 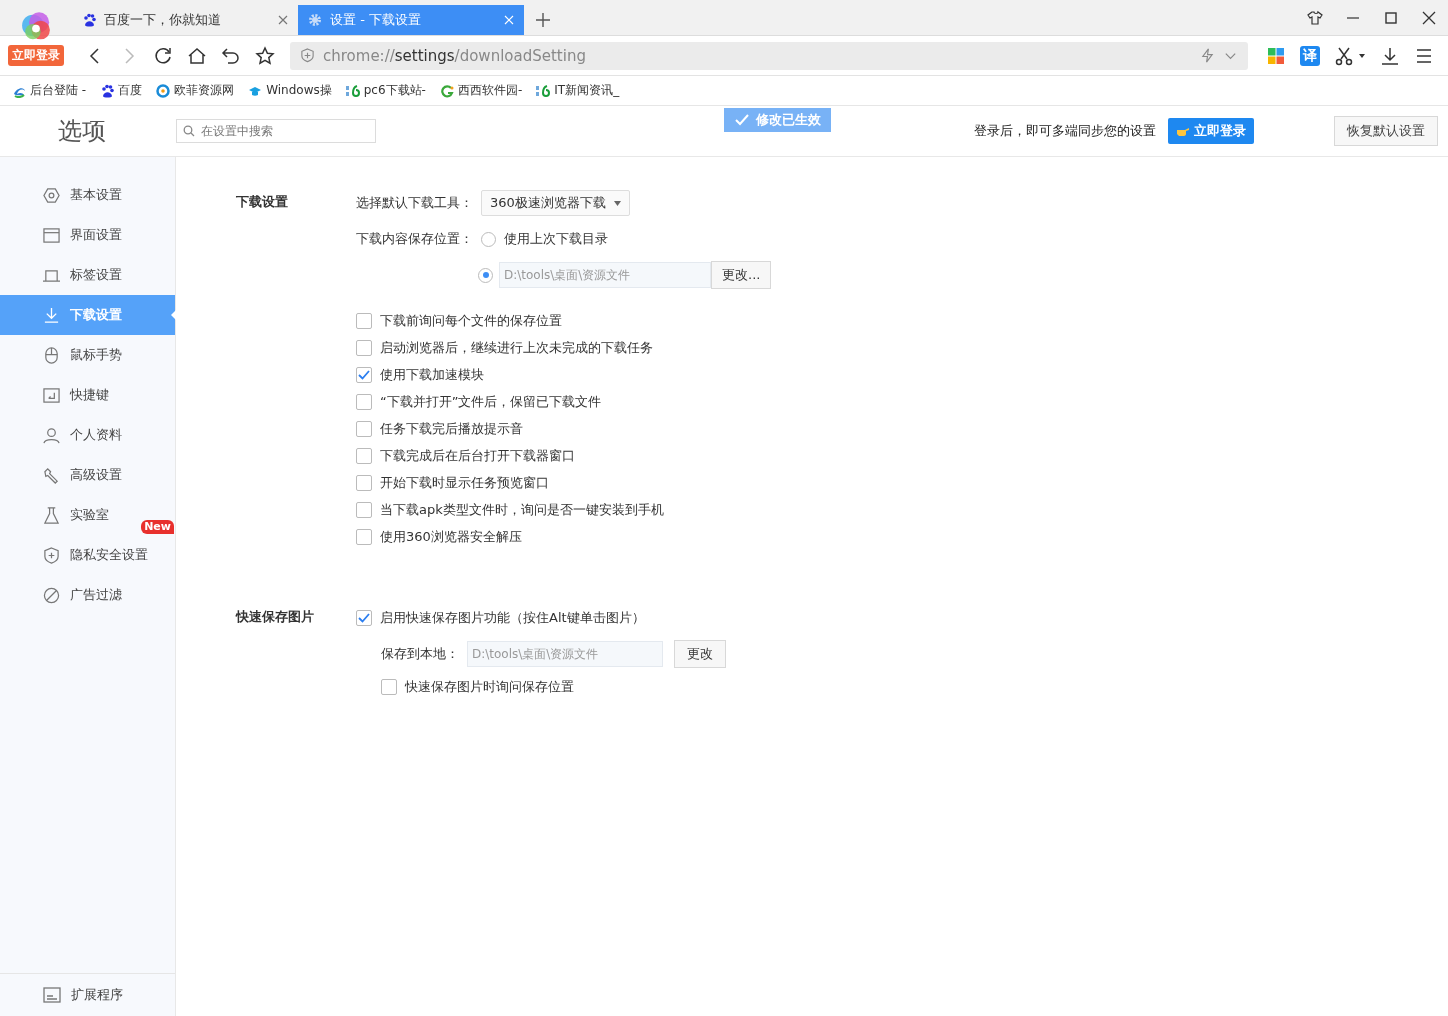 I want to click on browser-tab: 百度一下，你就知道, so click(x=185, y=20).